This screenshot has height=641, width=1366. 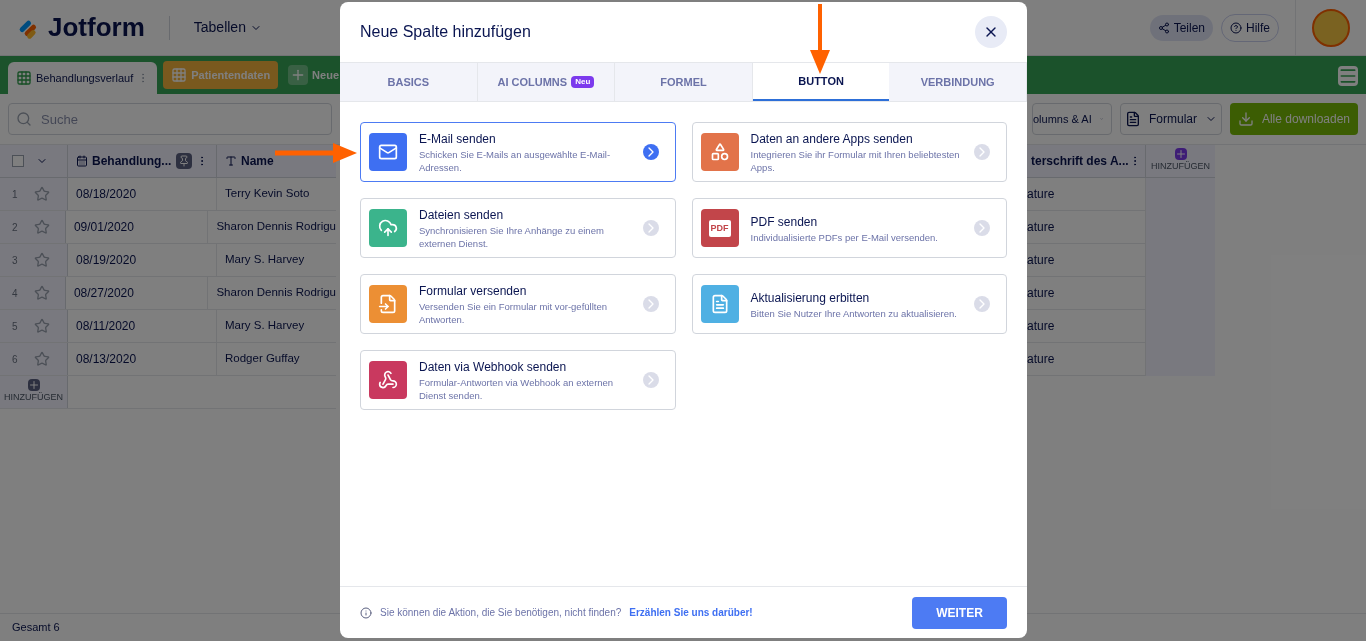 I want to click on add-row-button: HINZUFÜGEN, so click(x=34, y=392).